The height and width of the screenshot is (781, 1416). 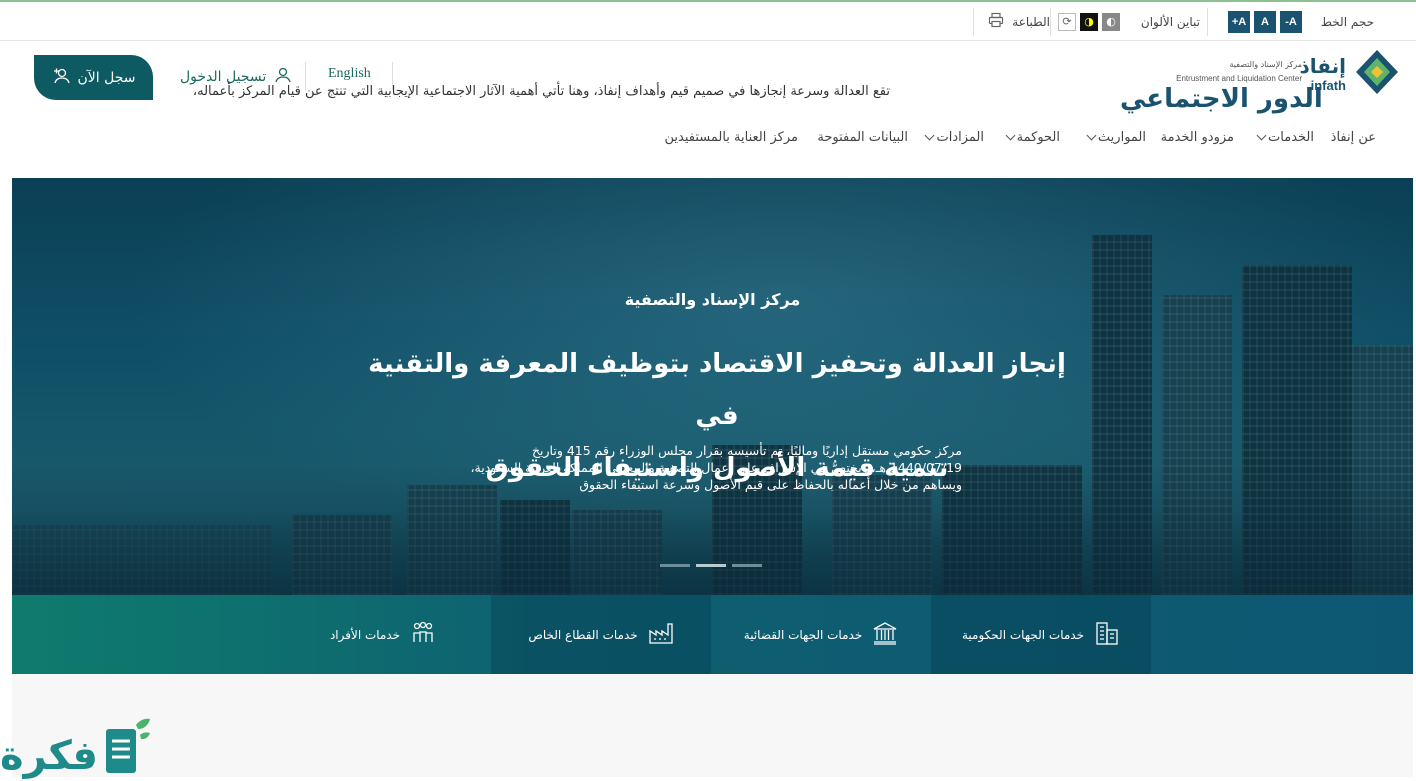 What do you see at coordinates (1322, 66) in the screenshot?
I see `logo-name-ar: إنفاذ` at bounding box center [1322, 66].